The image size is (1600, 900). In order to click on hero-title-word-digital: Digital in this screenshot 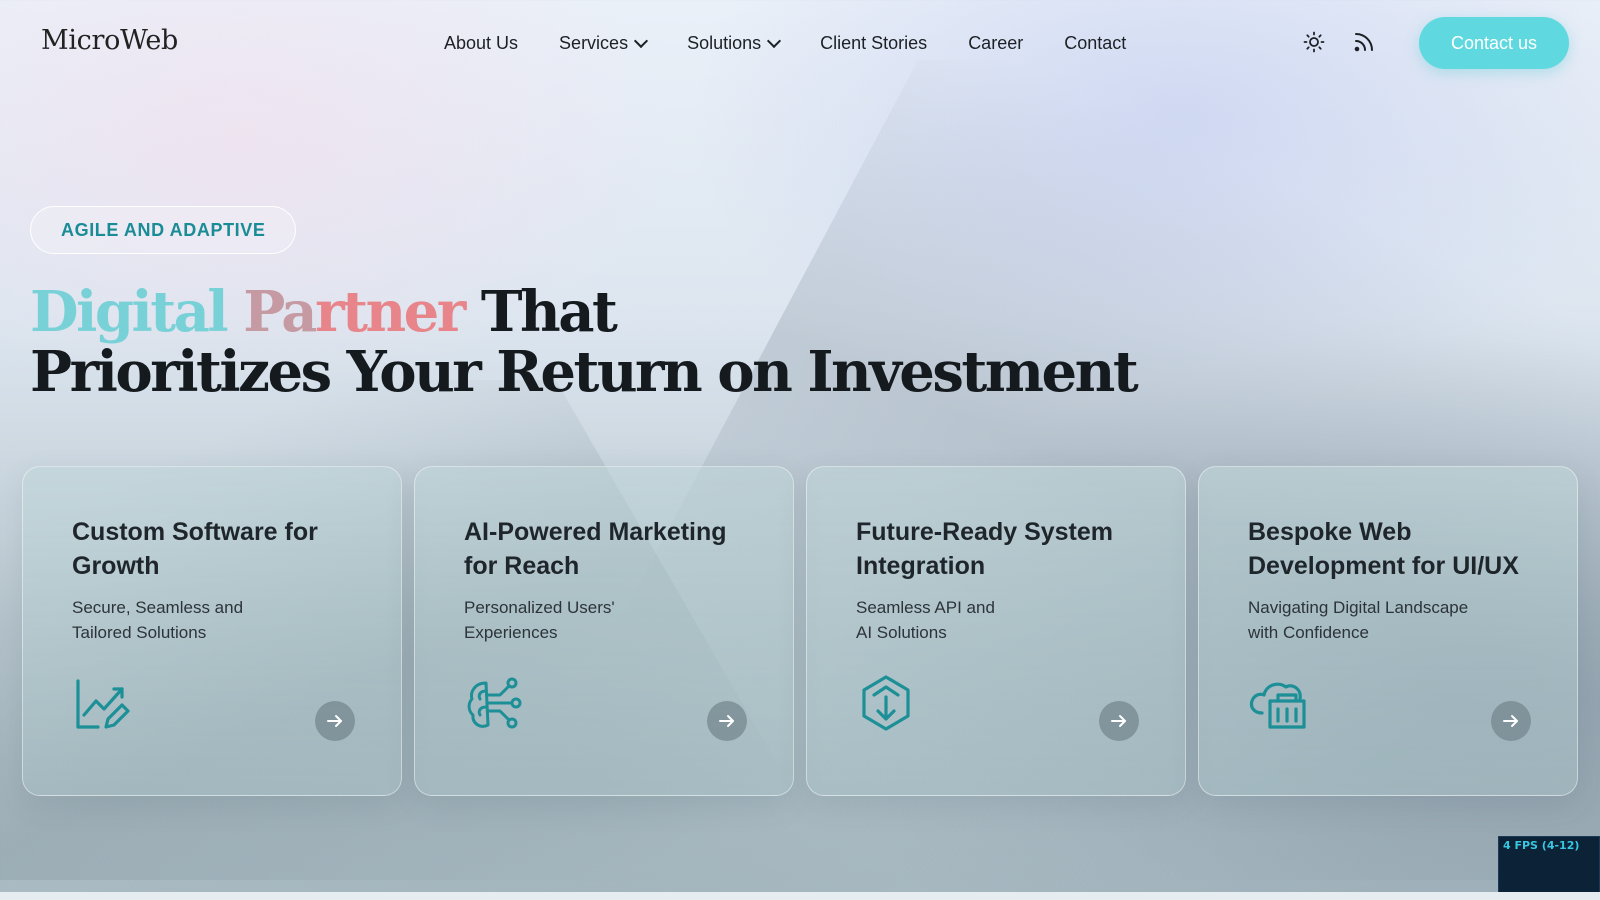, I will do `click(129, 312)`.